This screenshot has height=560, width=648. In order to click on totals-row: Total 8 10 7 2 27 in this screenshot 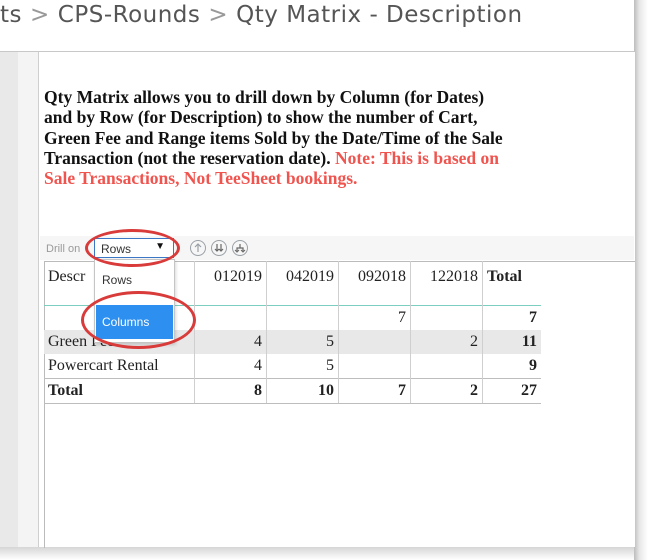, I will do `click(292, 391)`.